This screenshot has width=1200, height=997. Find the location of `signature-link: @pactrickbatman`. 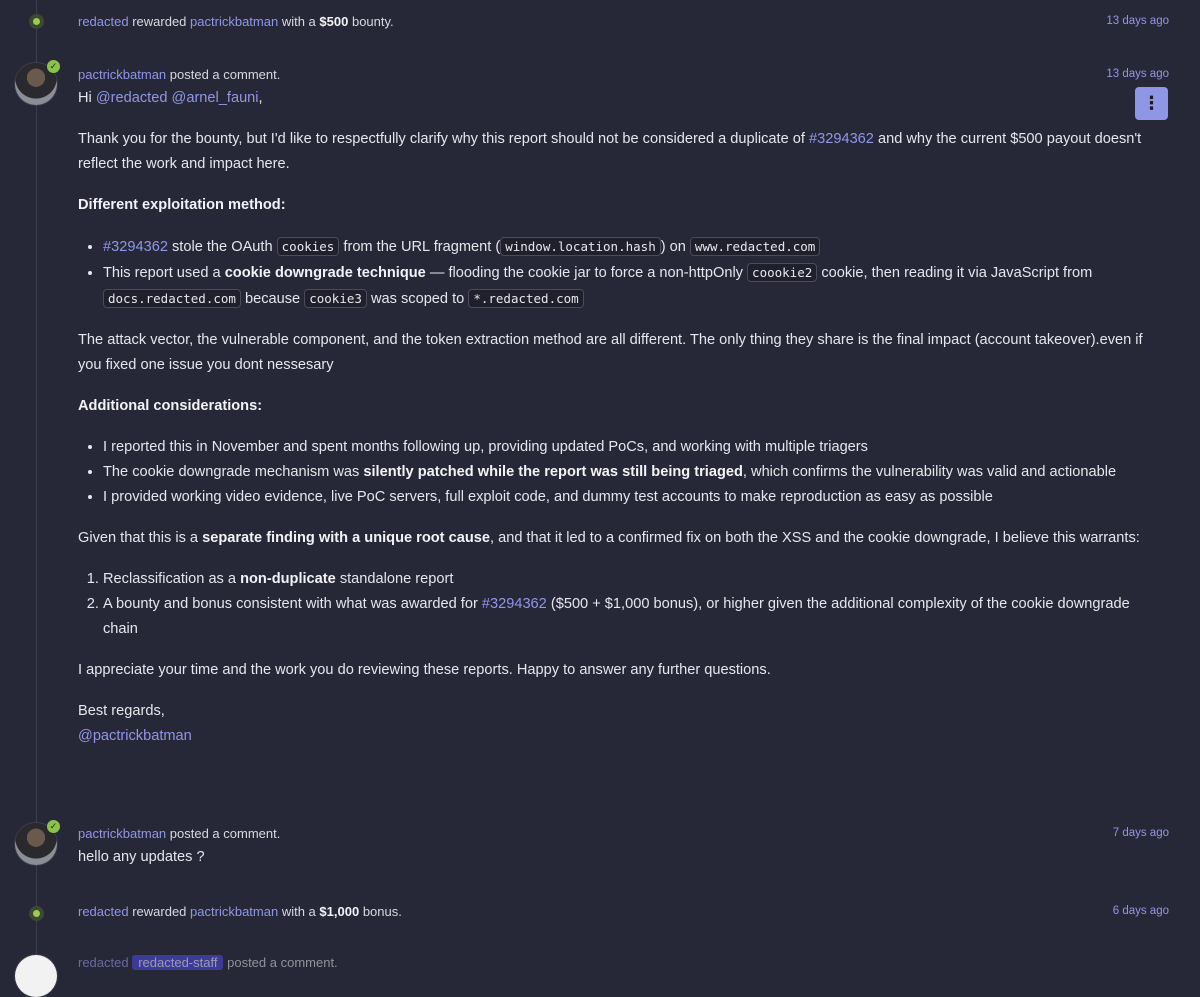

signature-link: @pactrickbatman is located at coordinates (615, 736).